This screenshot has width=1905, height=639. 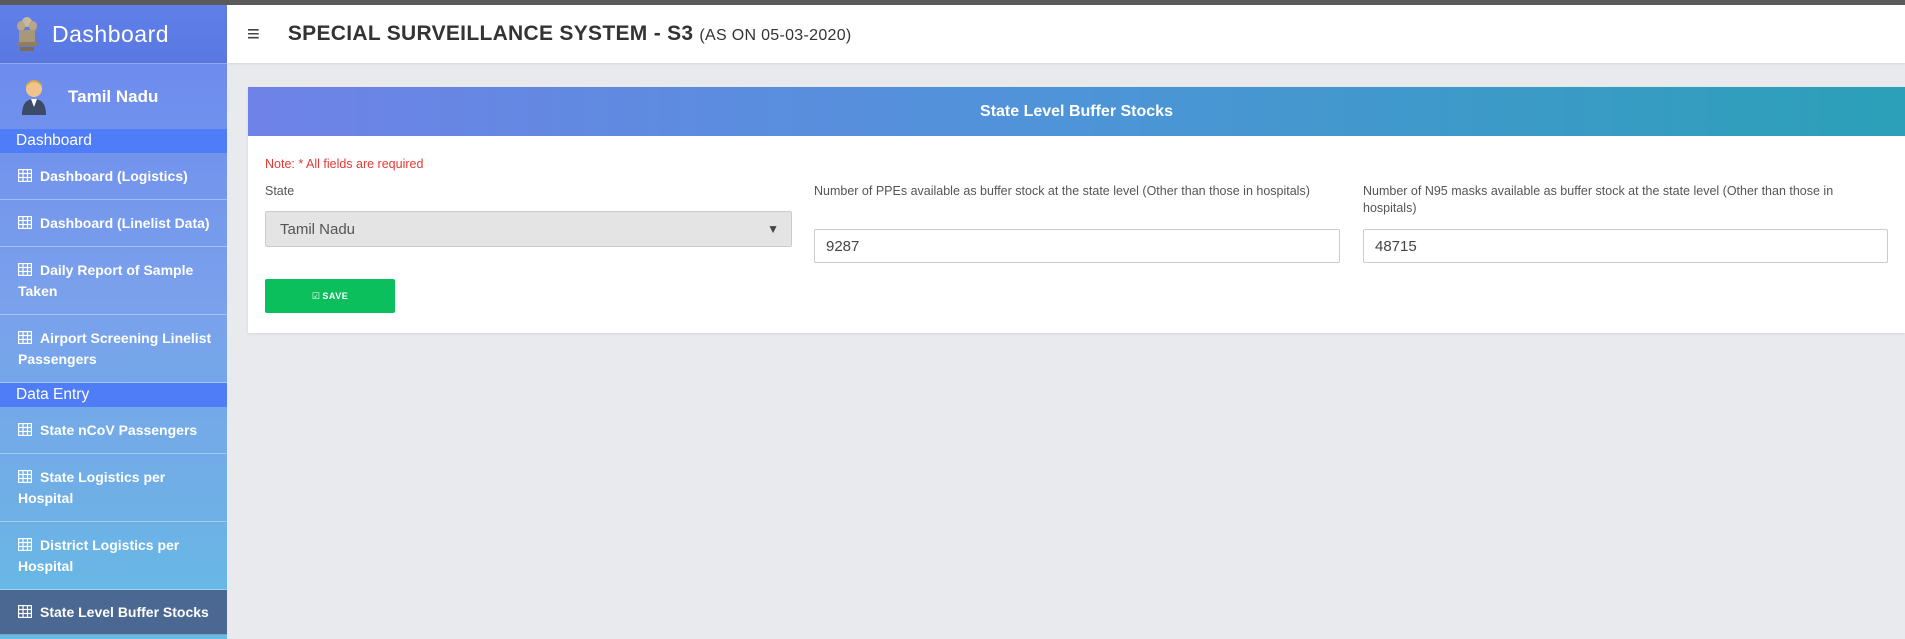 I want to click on sidebar-item-label: Daily Report of Sample Taken, so click(x=106, y=280).